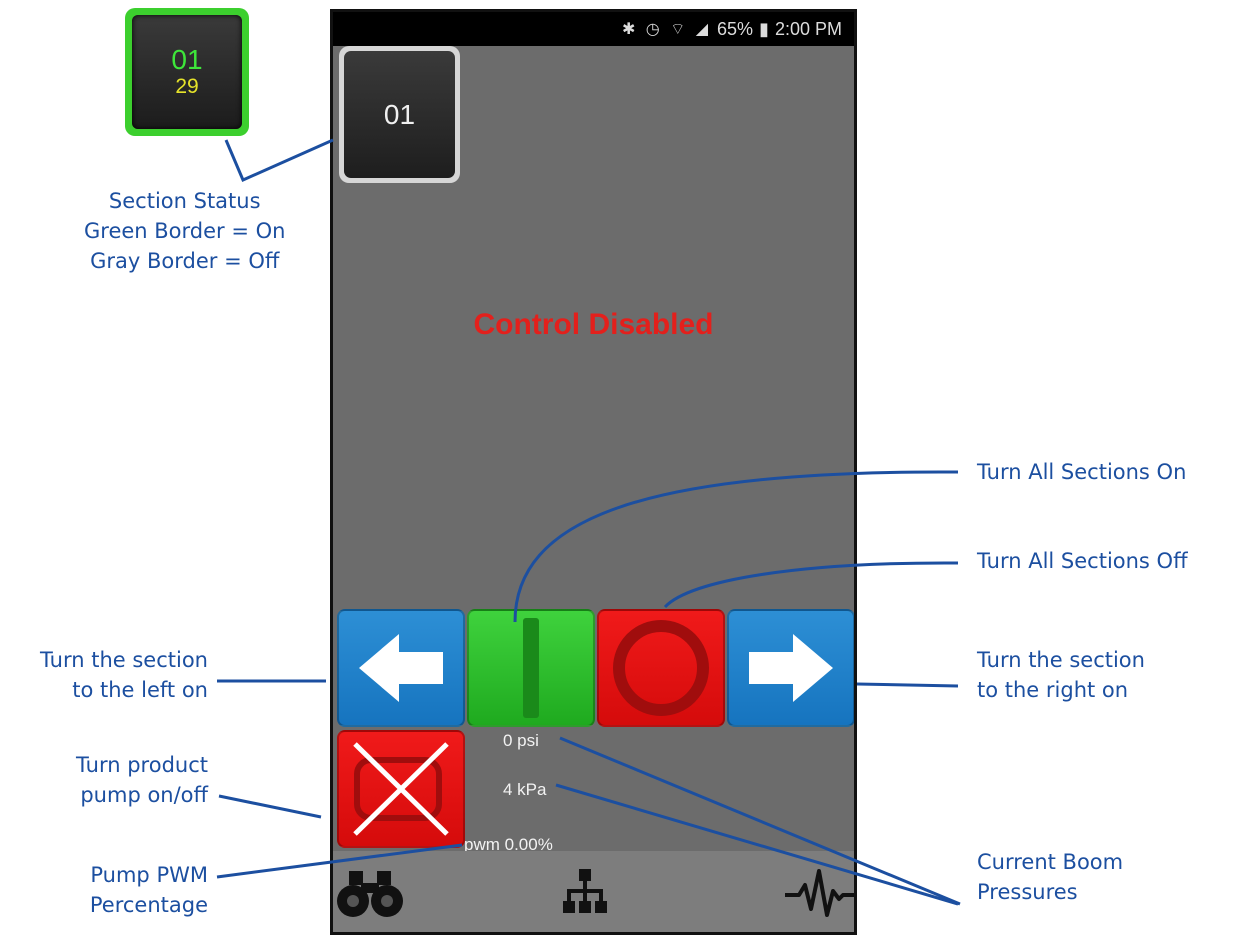  I want to click on pwm-callout: Pump PWM Percentage, so click(148, 890).